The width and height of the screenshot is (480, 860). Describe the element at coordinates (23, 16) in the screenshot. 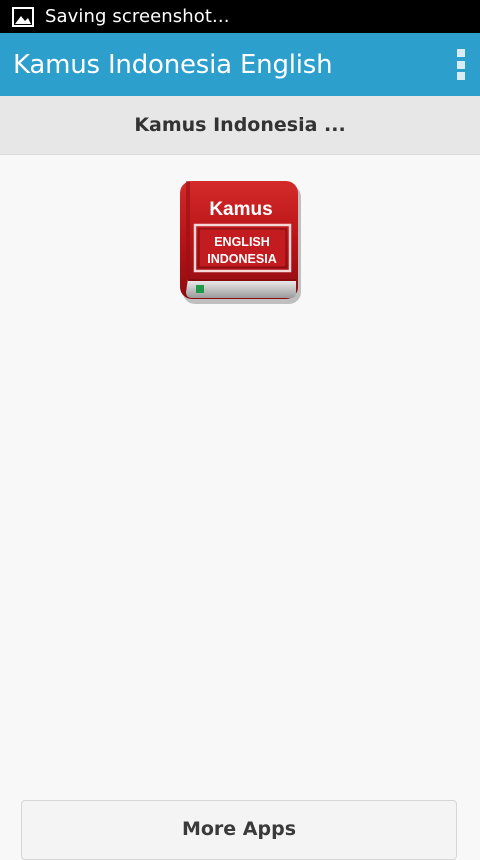

I see `image-icon` at that location.